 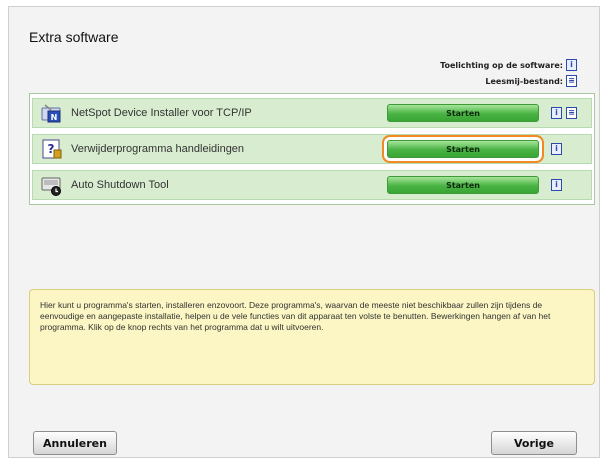 What do you see at coordinates (463, 185) in the screenshot?
I see `start-button-auto-shutdown: Starten` at bounding box center [463, 185].